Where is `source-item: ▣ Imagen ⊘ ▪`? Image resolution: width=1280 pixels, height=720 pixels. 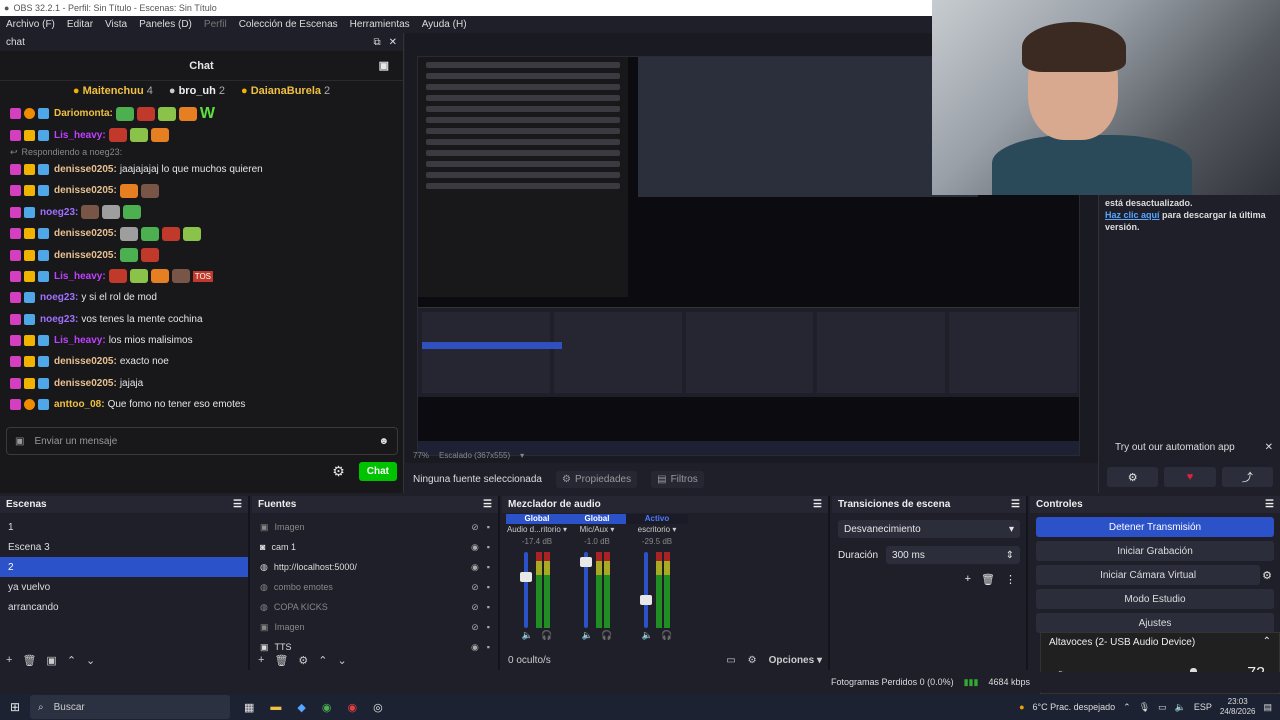 source-item: ▣ Imagen ⊘ ▪ is located at coordinates (375, 627).